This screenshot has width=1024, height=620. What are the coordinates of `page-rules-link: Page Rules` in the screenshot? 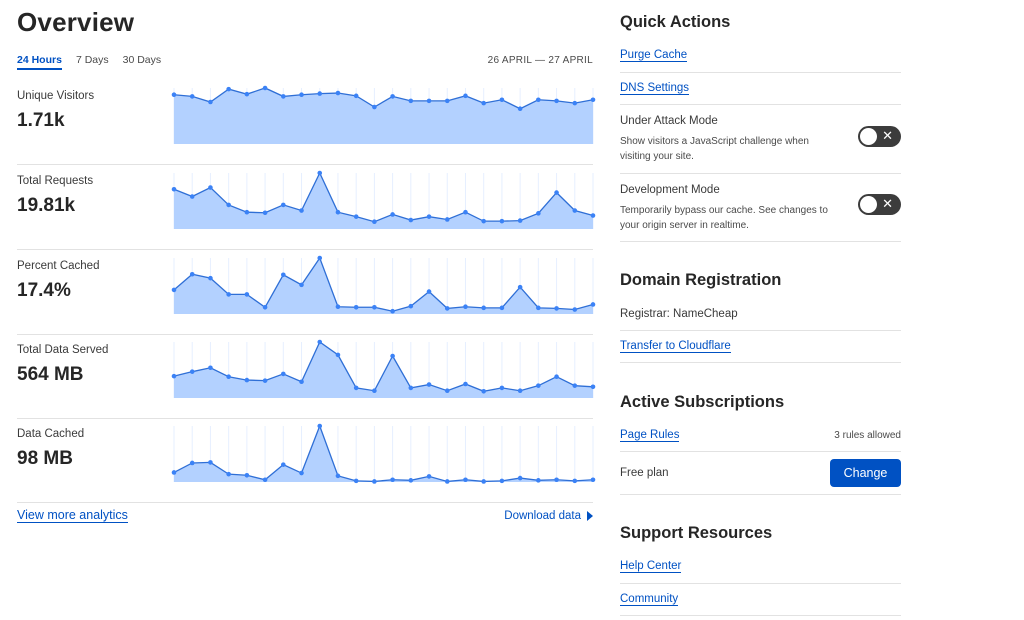 It's located at (650, 435).